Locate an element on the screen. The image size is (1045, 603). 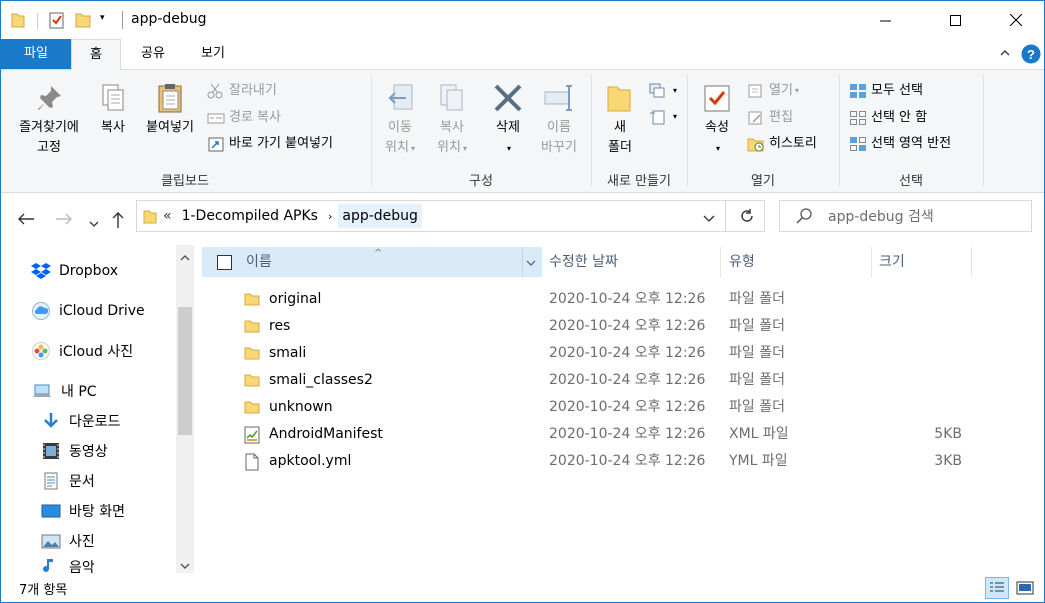
rename-label-1: 이름 is located at coordinates (559, 127).